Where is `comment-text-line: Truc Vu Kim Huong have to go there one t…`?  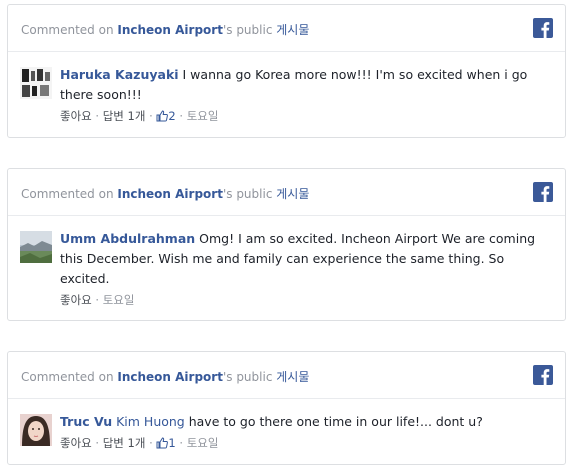 comment-text-line: Truc Vu Kim Huong have to go there one t… is located at coordinates (305, 422).